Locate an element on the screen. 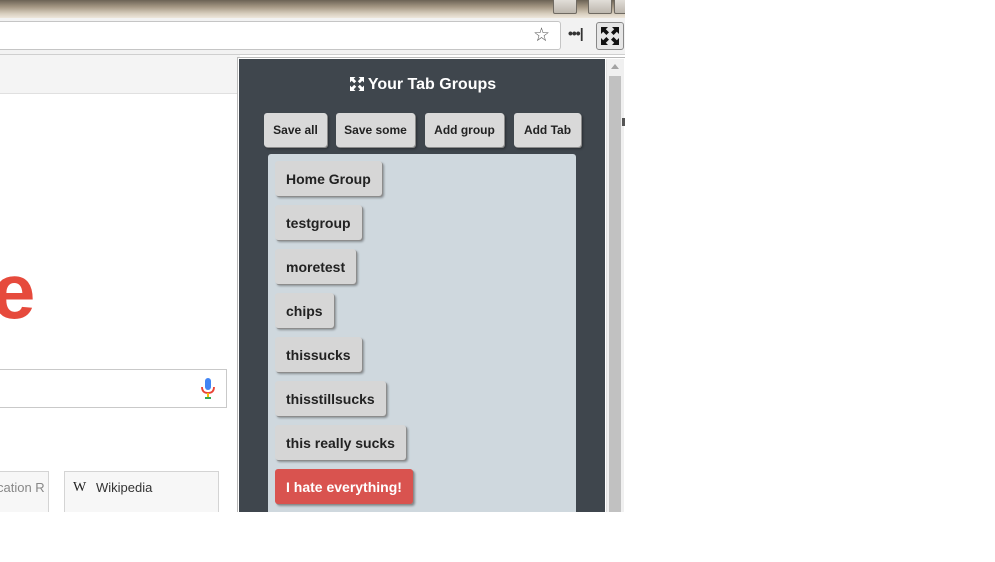 The height and width of the screenshot is (562, 995). search-engine-logo: e is located at coordinates (18, 291).